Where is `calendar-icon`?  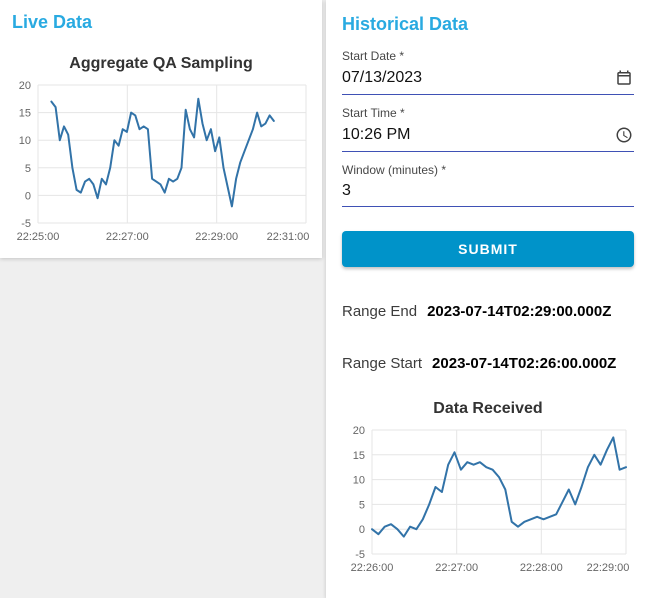
calendar-icon is located at coordinates (624, 78).